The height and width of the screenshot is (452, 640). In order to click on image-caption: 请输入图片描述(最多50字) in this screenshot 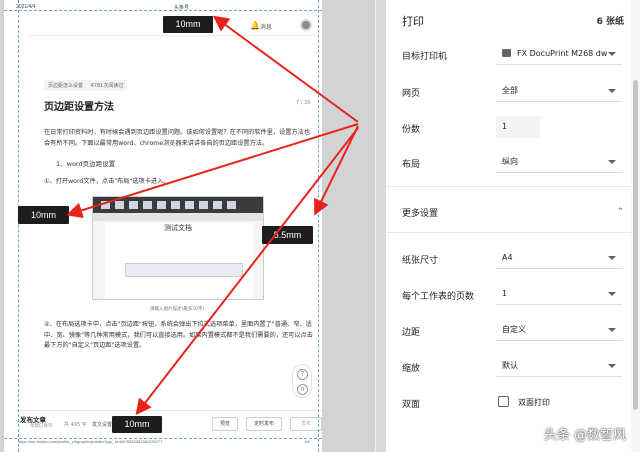, I will do `click(177, 309)`.